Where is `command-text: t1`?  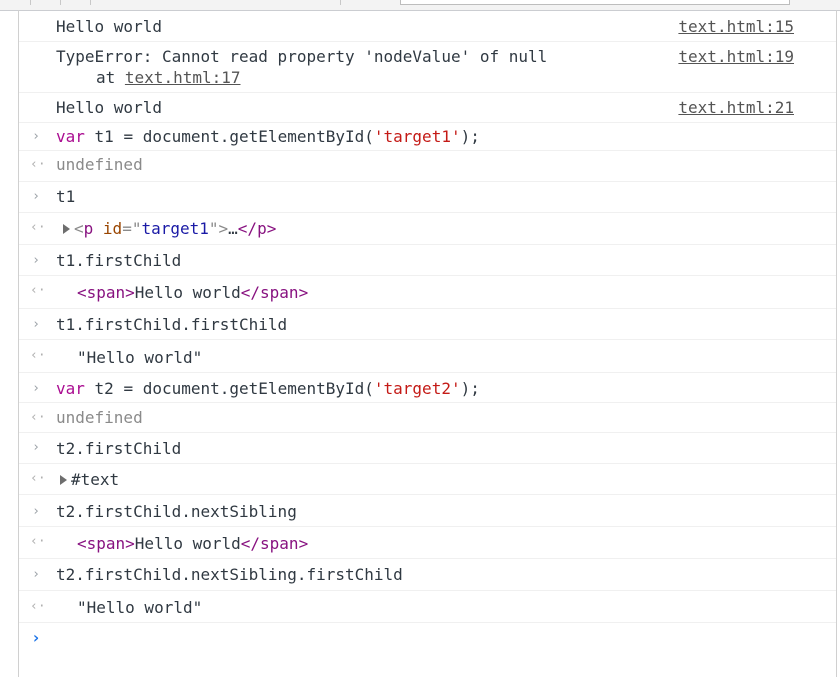
command-text: t1 is located at coordinates (66, 196).